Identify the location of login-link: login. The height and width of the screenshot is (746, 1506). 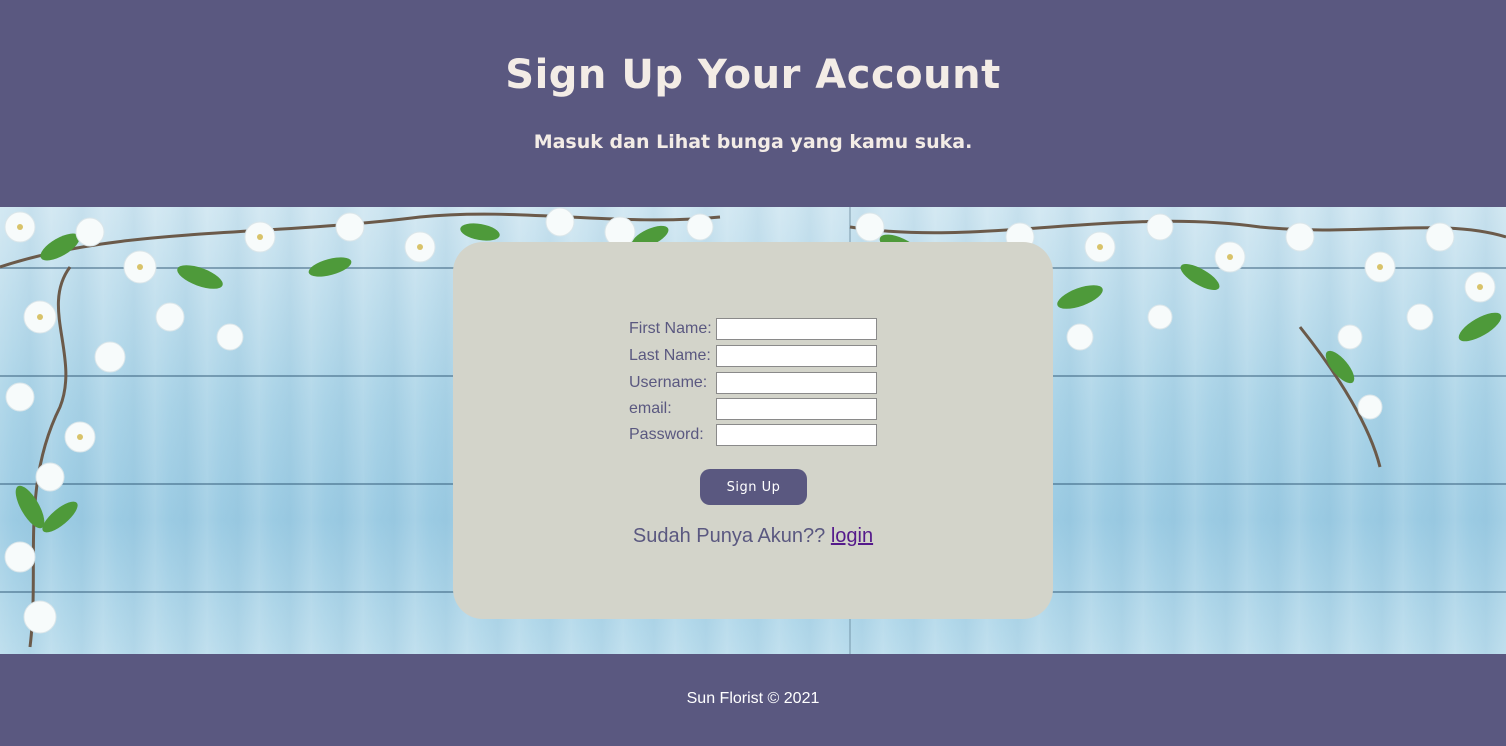
(852, 536).